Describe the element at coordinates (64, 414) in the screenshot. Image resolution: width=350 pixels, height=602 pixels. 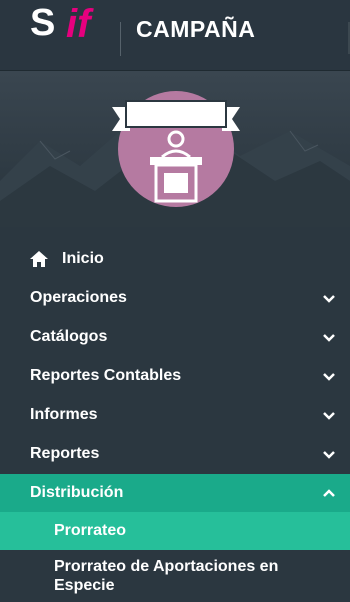
I see `sidebar-item-label: Informes` at that location.